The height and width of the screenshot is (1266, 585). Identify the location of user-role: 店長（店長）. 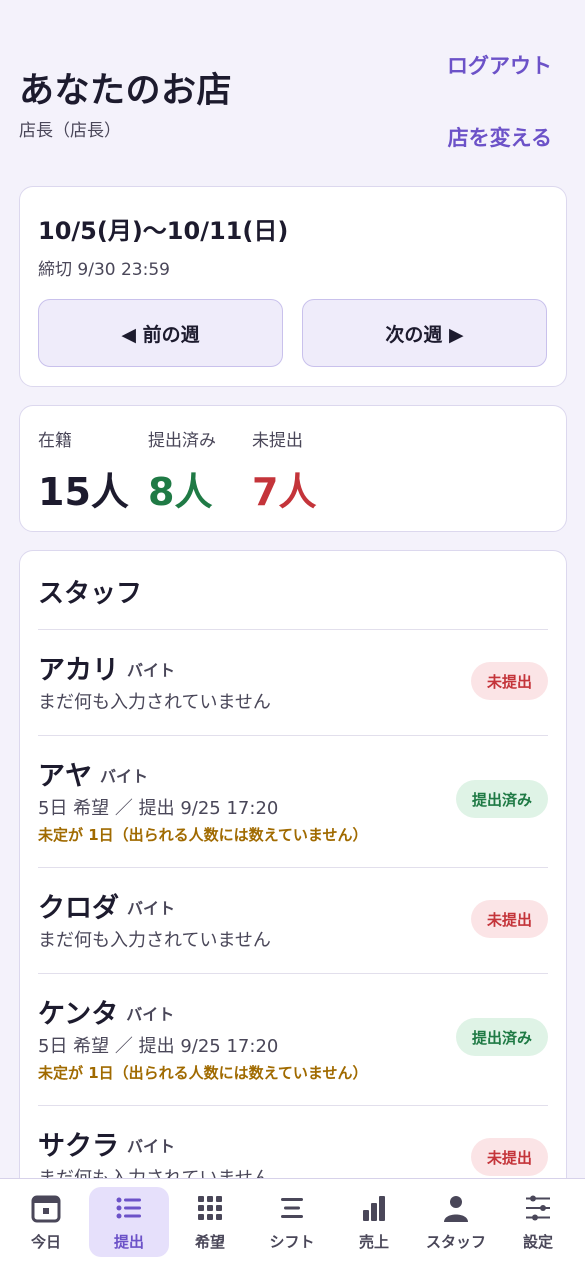
(70, 131).